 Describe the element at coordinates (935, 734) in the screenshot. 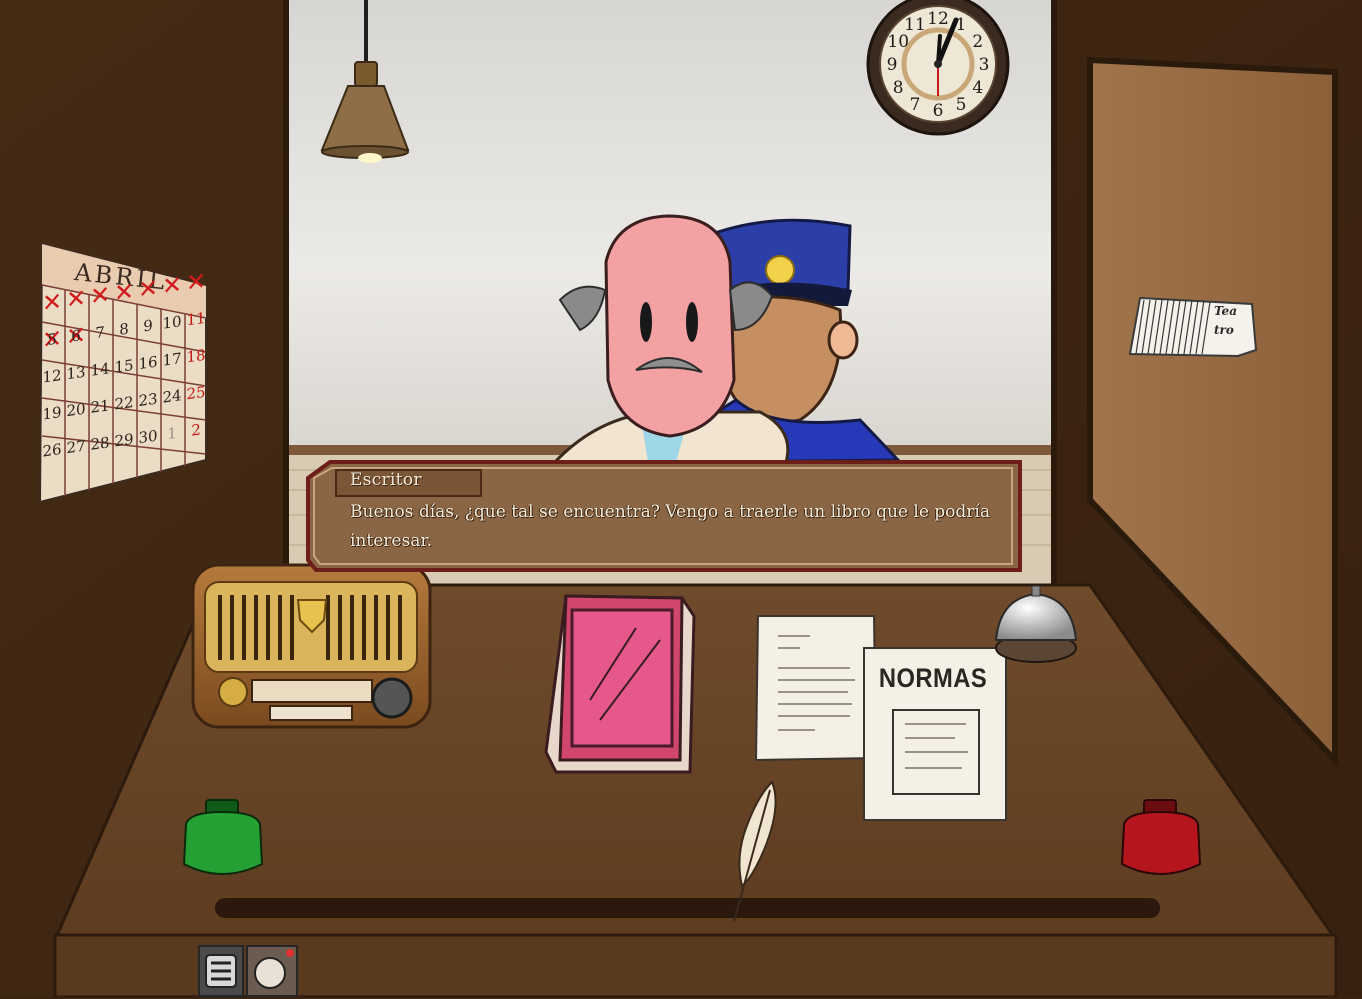

I see `rules-sheet-button` at that location.